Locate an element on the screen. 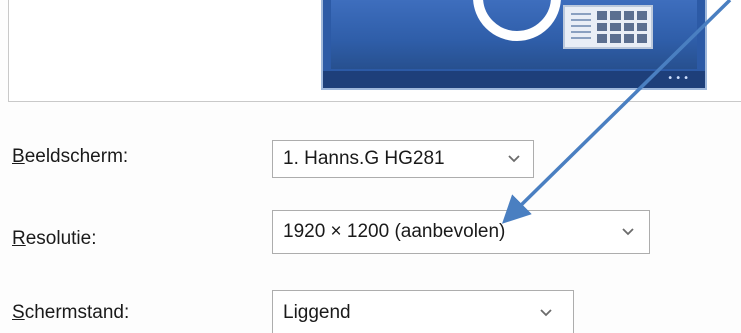 The image size is (741, 333). orientation-label: Schermstand: is located at coordinates (70, 313).